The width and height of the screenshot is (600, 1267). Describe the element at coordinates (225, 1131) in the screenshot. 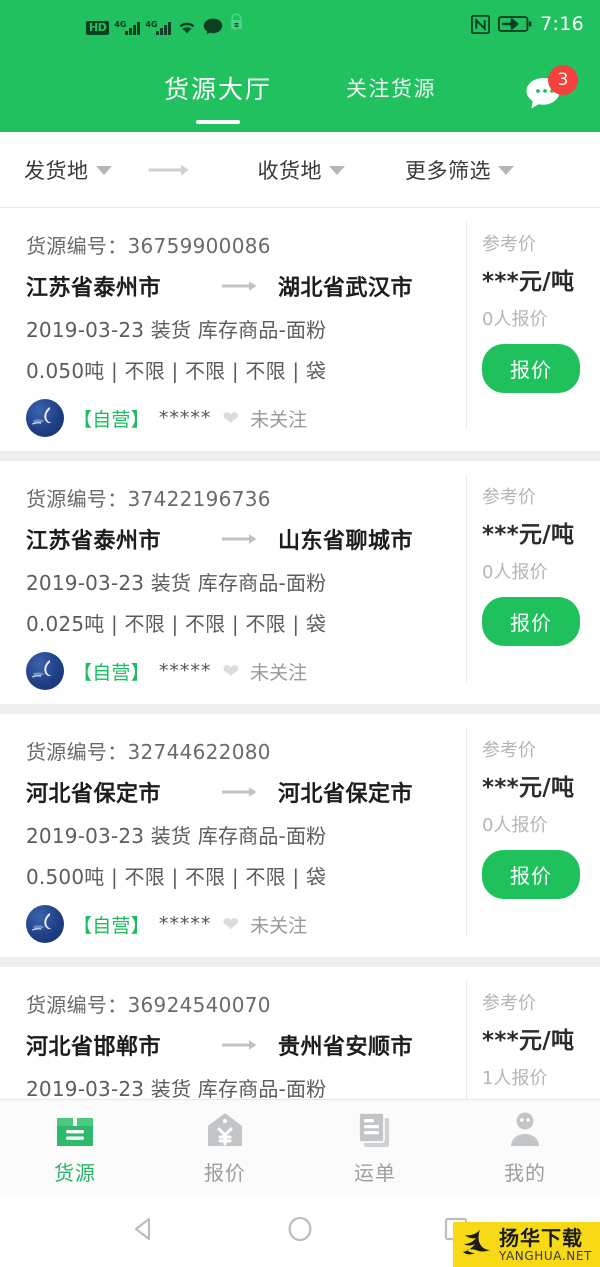

I see `price-tag-yuan-icon` at that location.